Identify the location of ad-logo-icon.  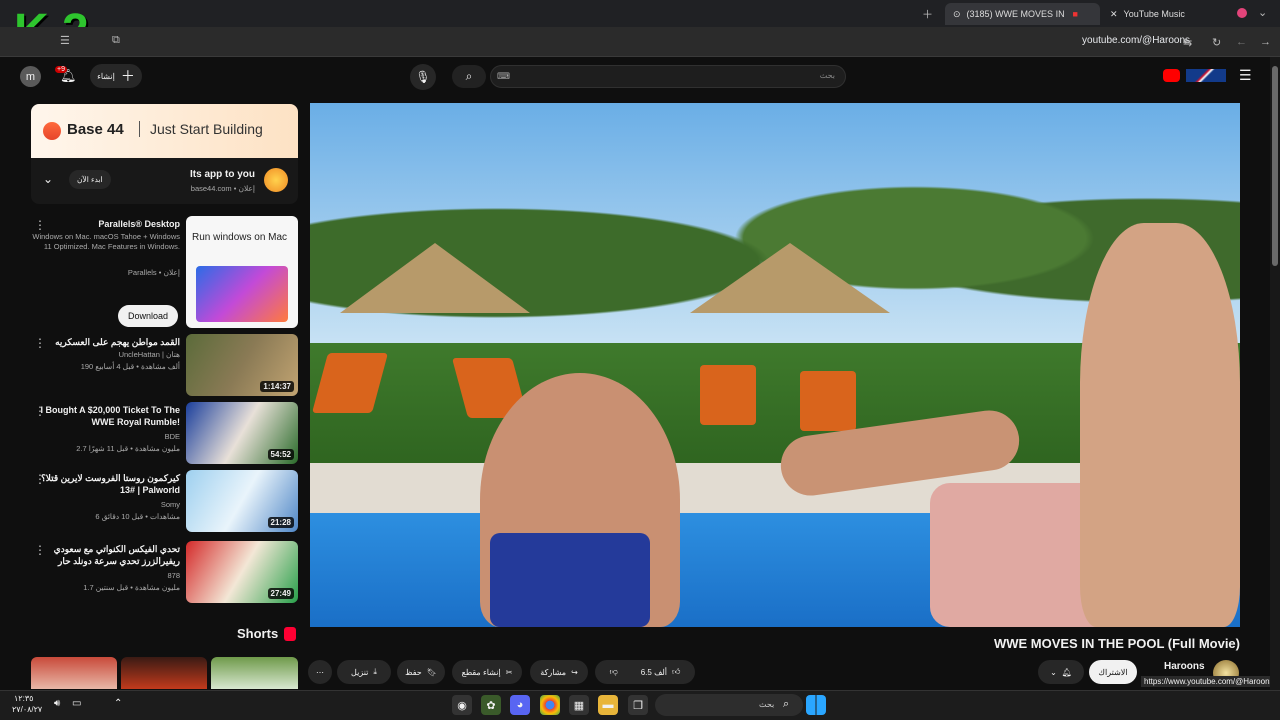
(276, 180).